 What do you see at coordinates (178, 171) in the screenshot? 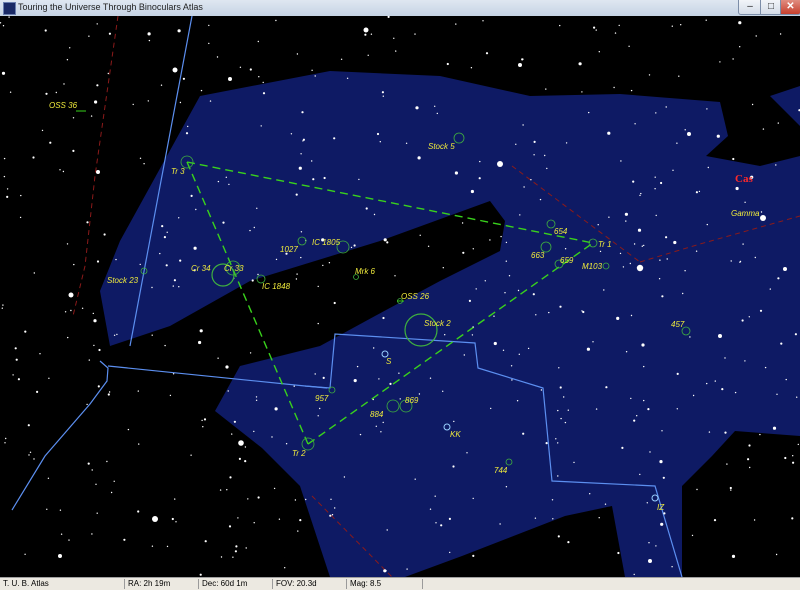
I see `label-tr3: Tr 3` at bounding box center [178, 171].